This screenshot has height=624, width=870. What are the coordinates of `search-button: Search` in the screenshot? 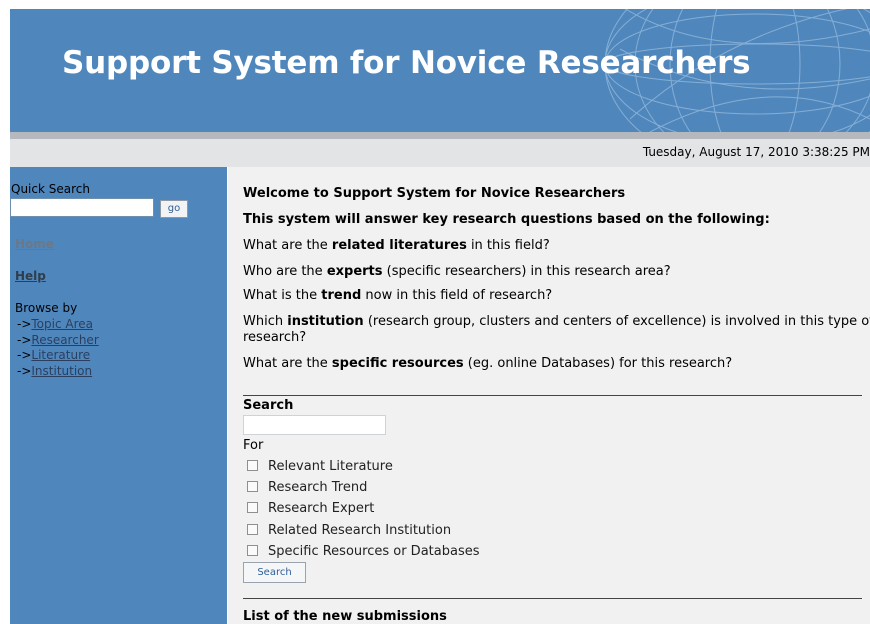 It's located at (274, 572).